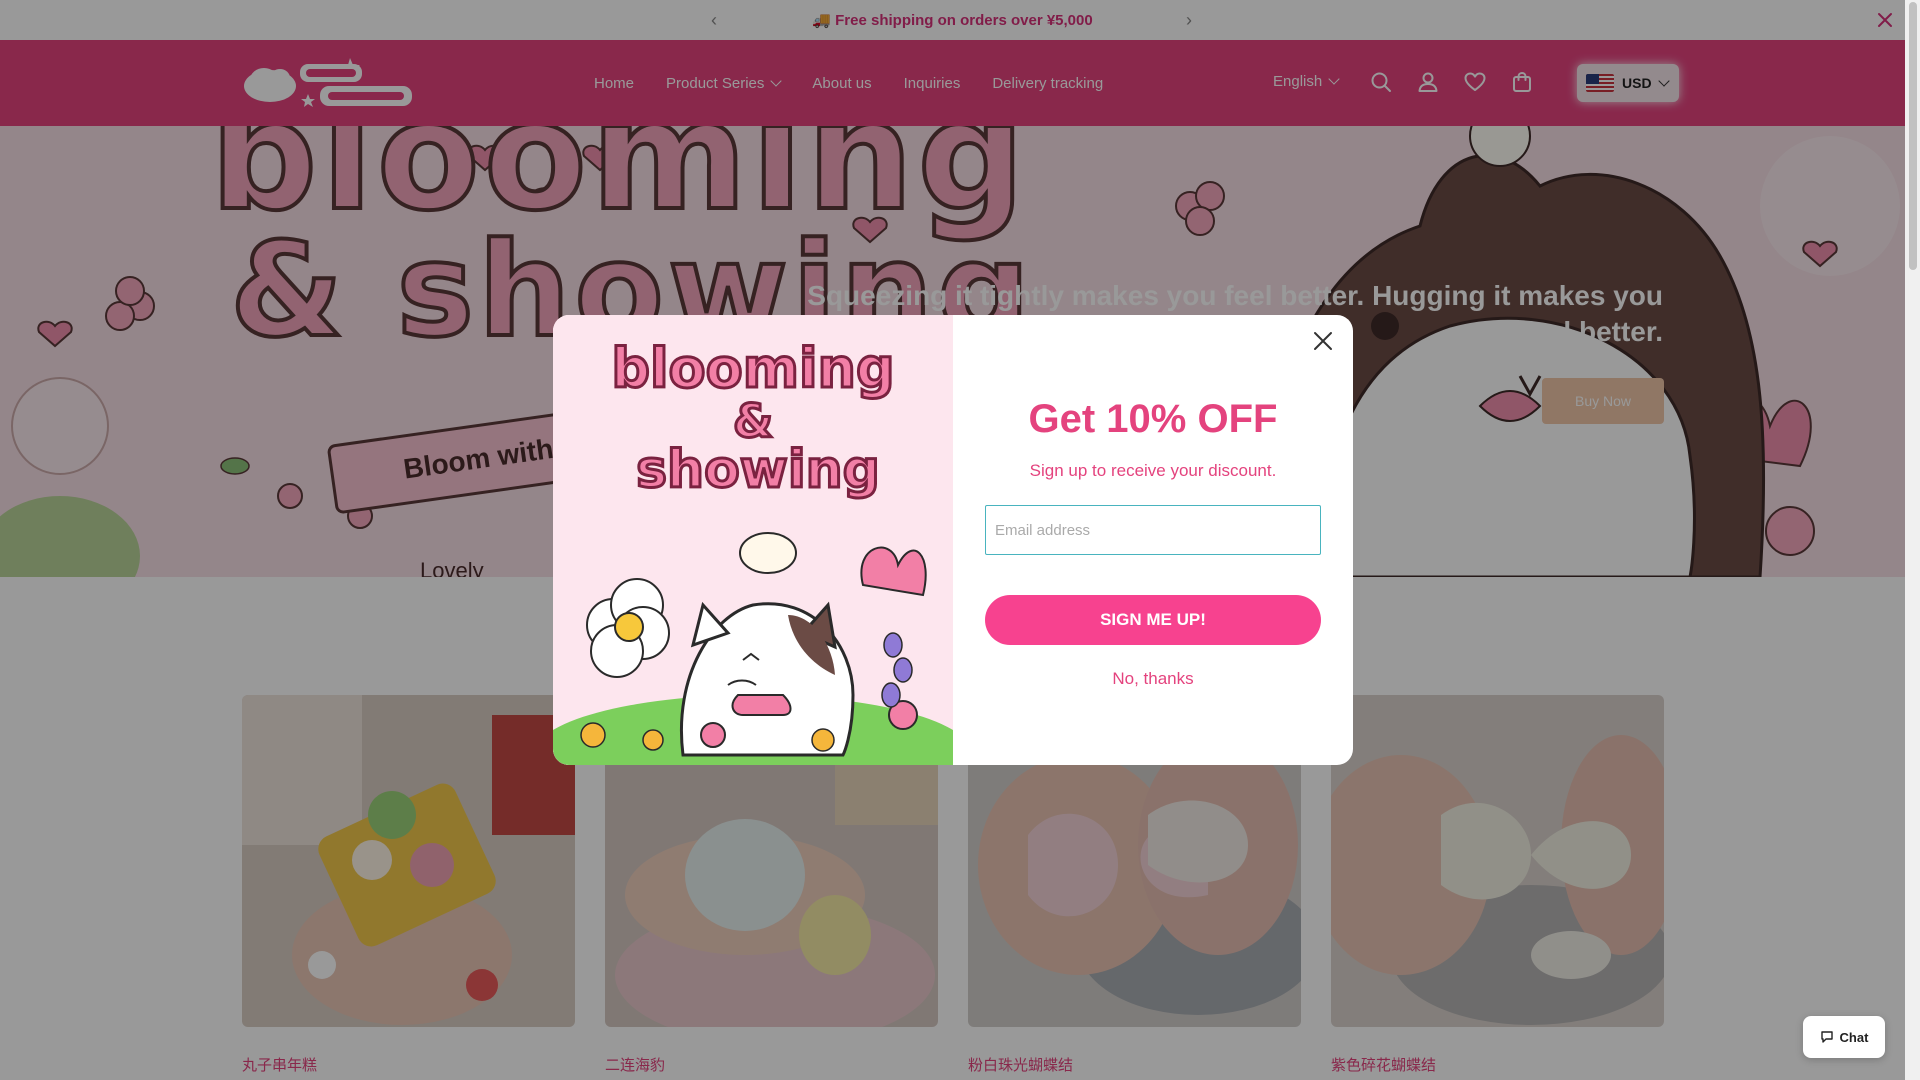 The width and height of the screenshot is (1920, 1080). Describe the element at coordinates (1826, 1037) in the screenshot. I see `chat-icon` at that location.